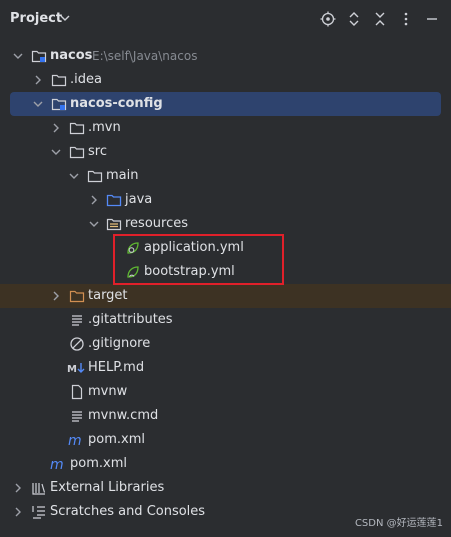  Describe the element at coordinates (432, 19) in the screenshot. I see `minimize-icon` at that location.